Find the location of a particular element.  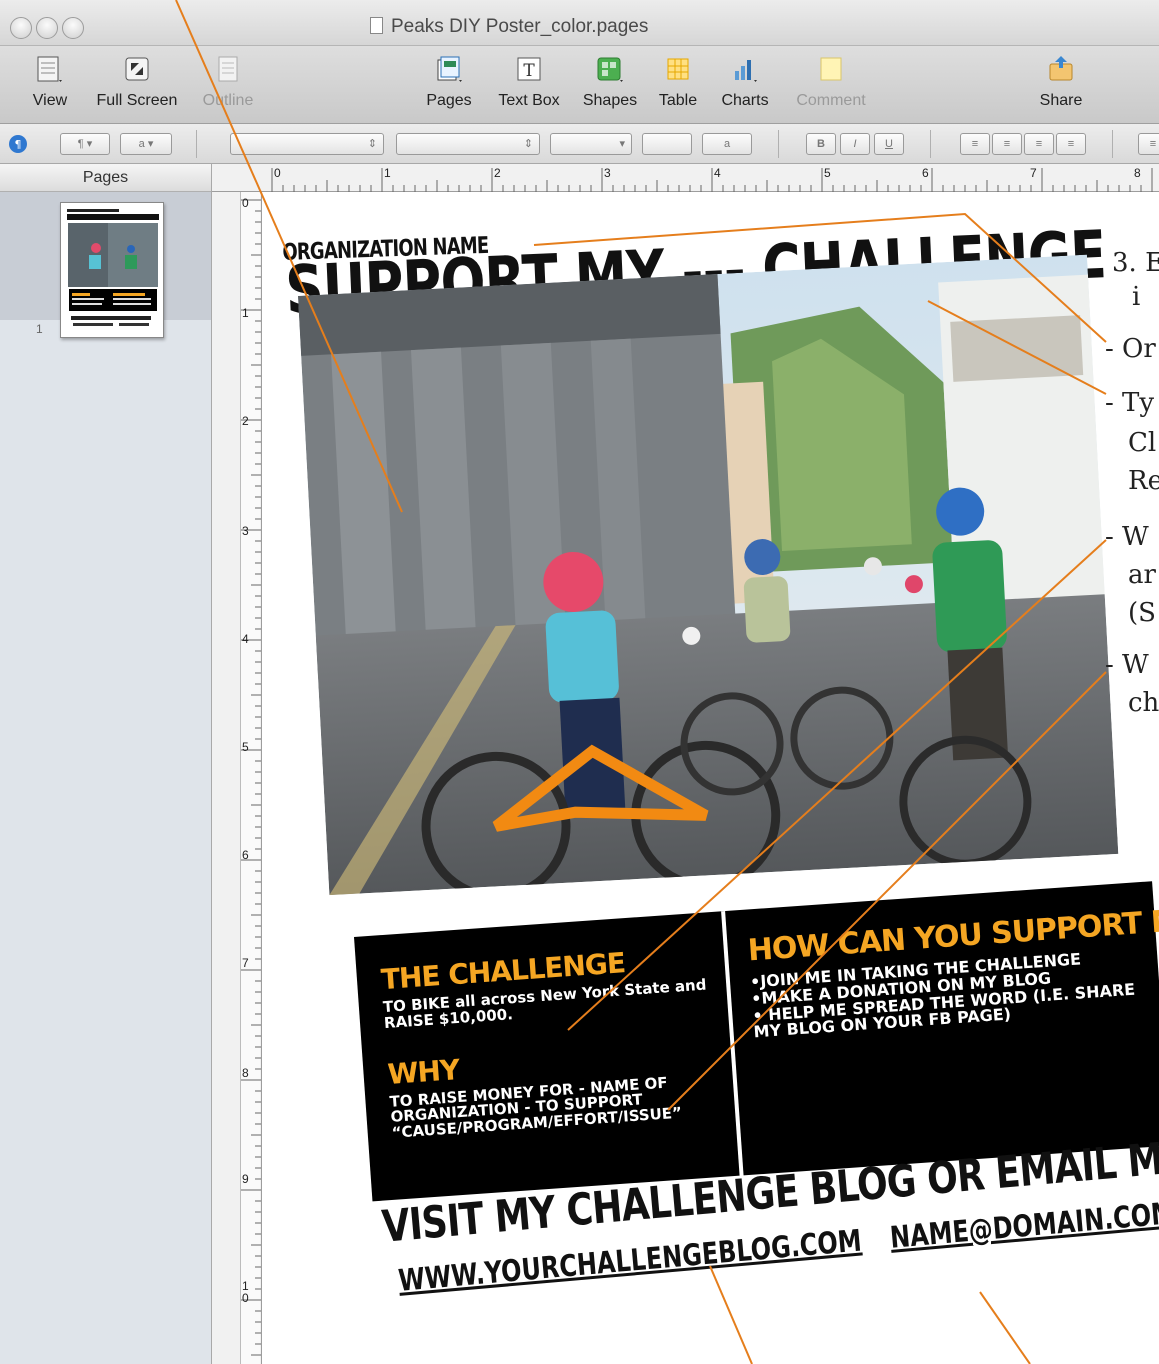

font-size-select: ▾ is located at coordinates (591, 144).